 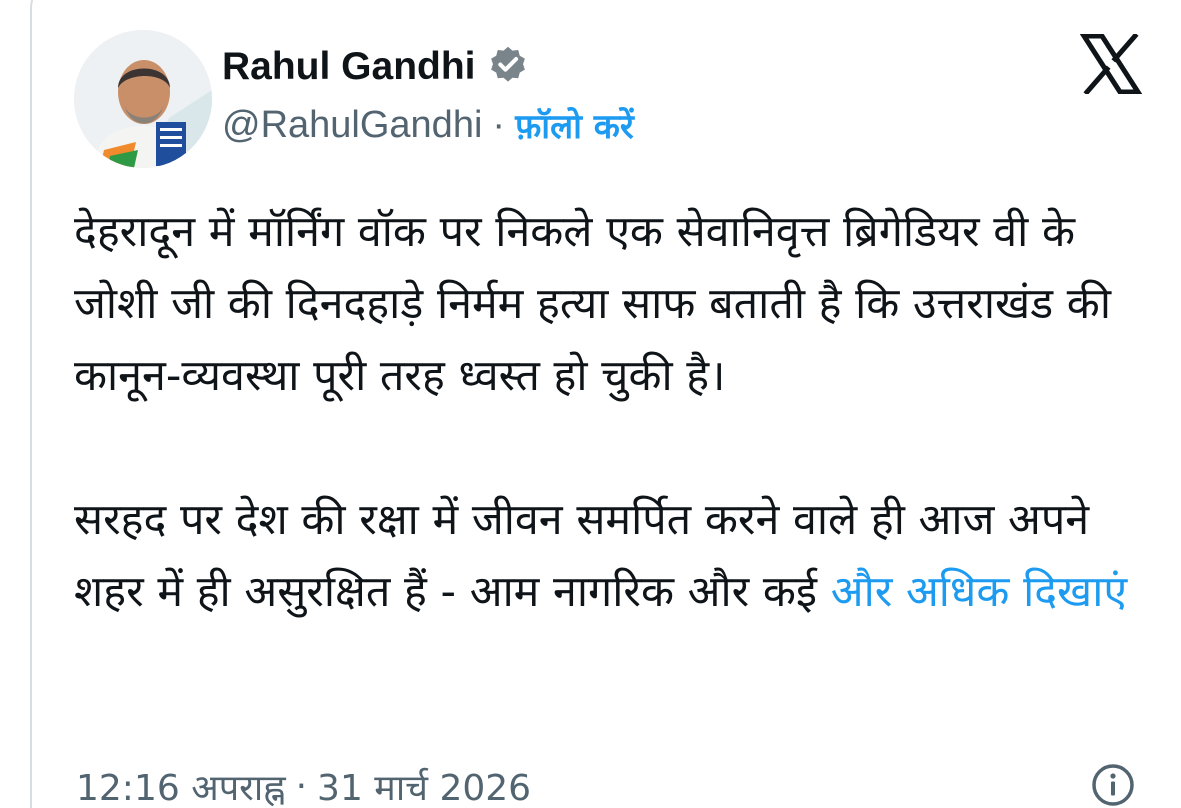 I want to click on avatar, so click(x=143, y=99).